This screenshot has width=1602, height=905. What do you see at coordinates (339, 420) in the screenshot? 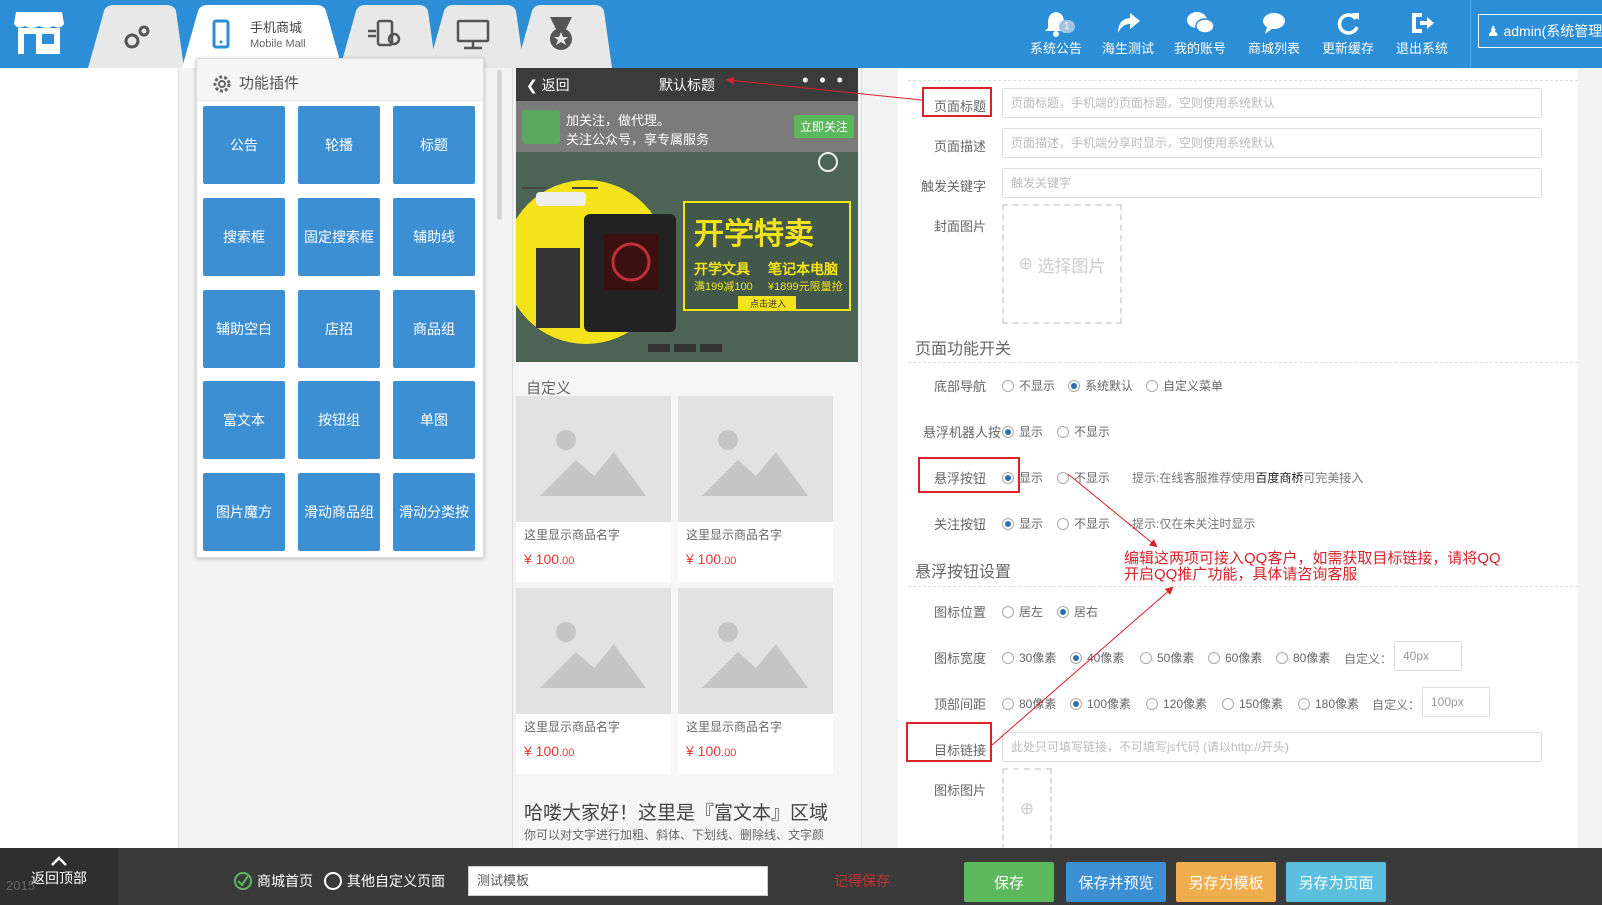
I see `plugin-button-group-button: 按钮组` at bounding box center [339, 420].